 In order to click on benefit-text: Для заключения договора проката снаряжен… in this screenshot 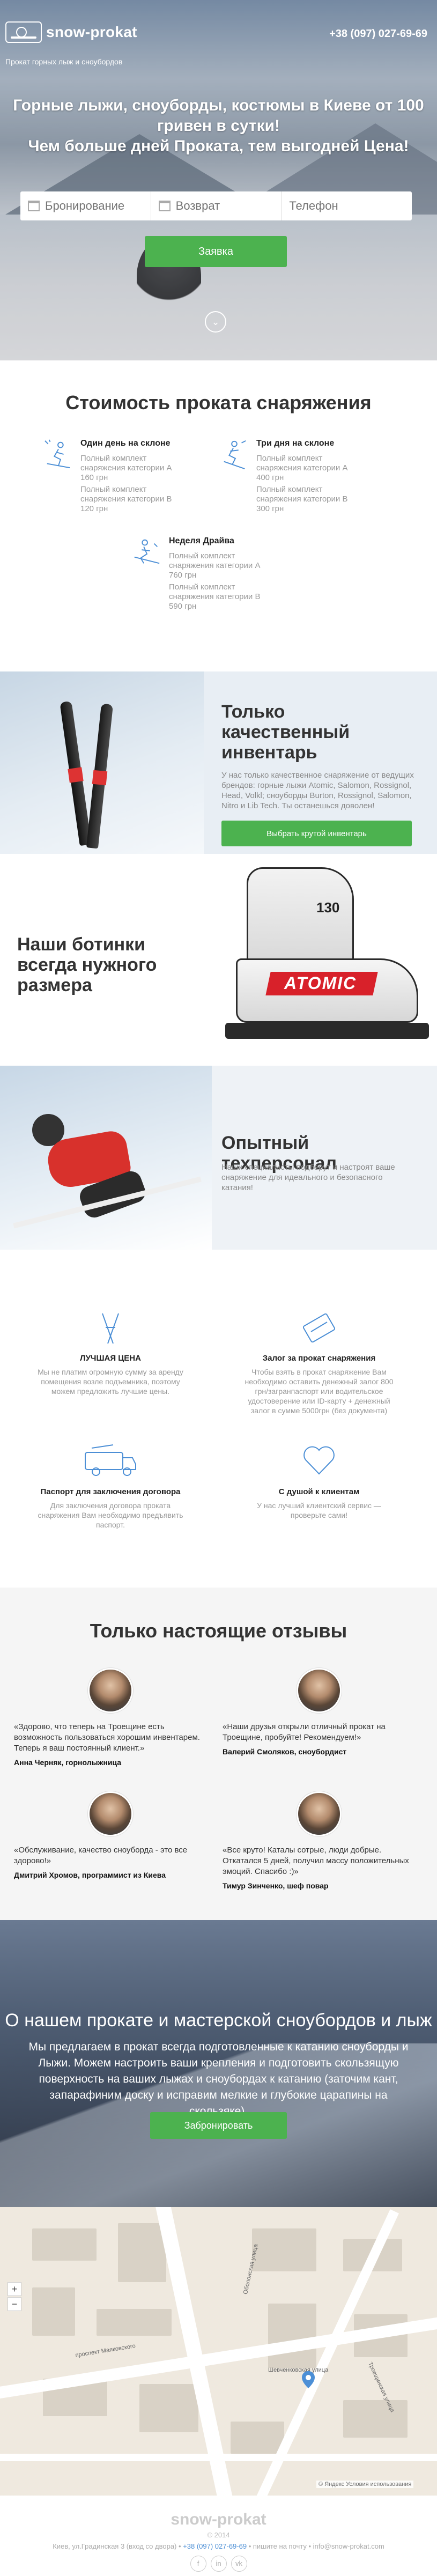, I will do `click(111, 1515)`.